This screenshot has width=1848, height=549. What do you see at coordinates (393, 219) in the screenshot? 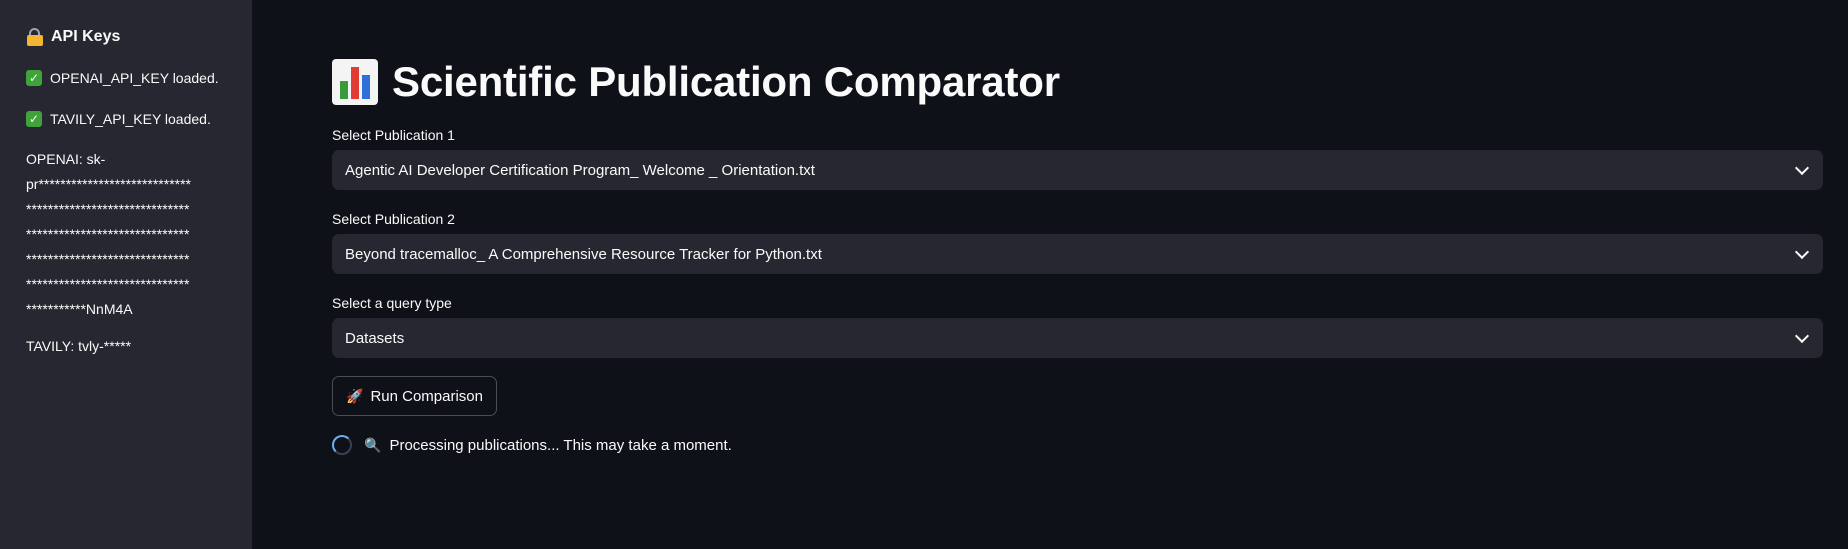
I see `publication-2-label: Select Publication 2` at bounding box center [393, 219].